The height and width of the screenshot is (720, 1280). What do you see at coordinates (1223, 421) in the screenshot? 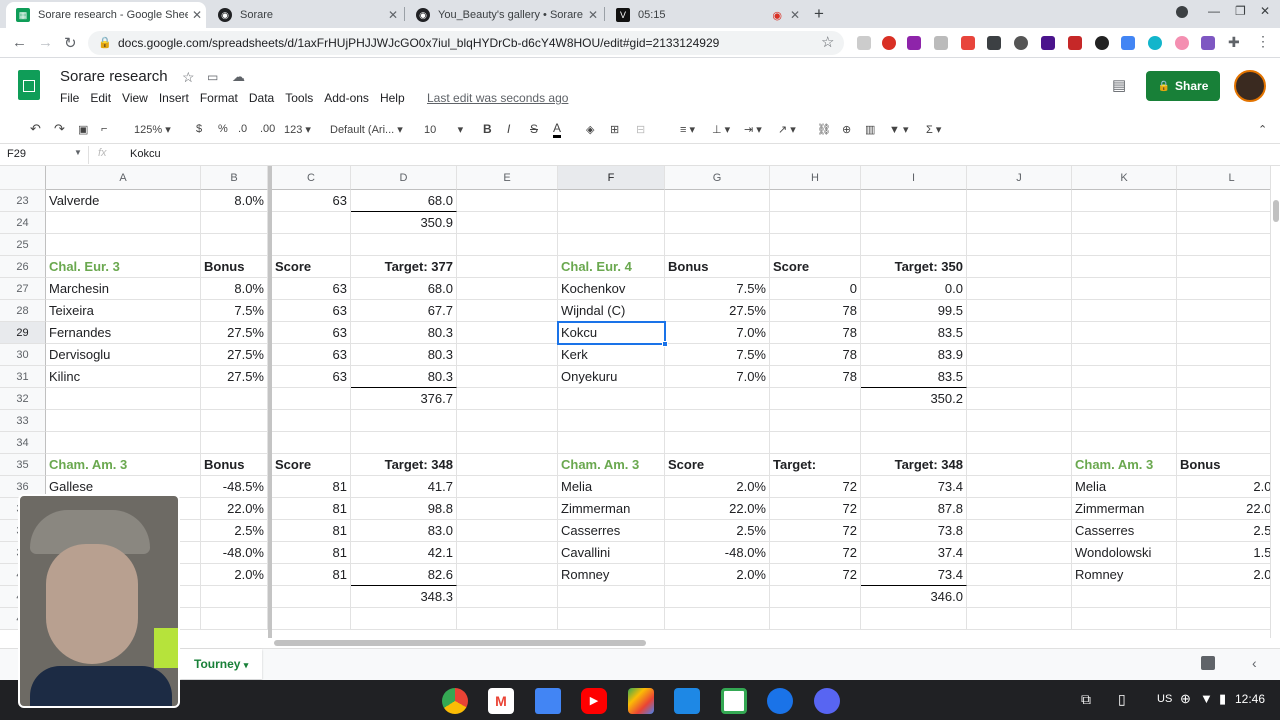
I see `cell-l33` at bounding box center [1223, 421].